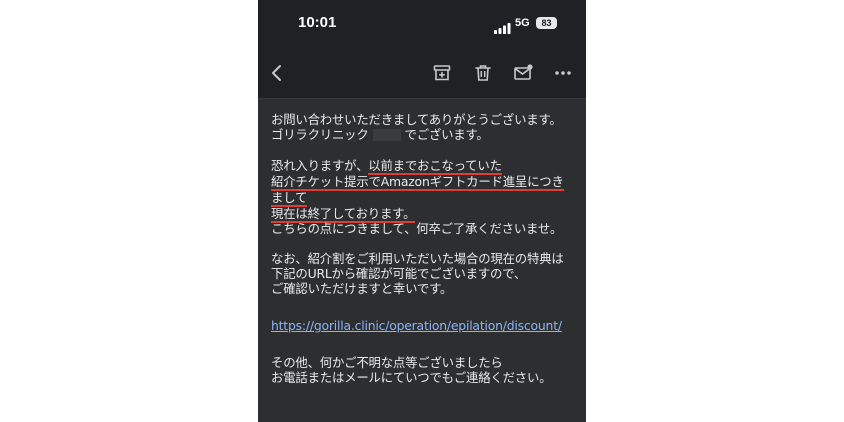 This screenshot has width=844, height=422. I want to click on clinic-name: ゴリラクリニック, so click(320, 134).